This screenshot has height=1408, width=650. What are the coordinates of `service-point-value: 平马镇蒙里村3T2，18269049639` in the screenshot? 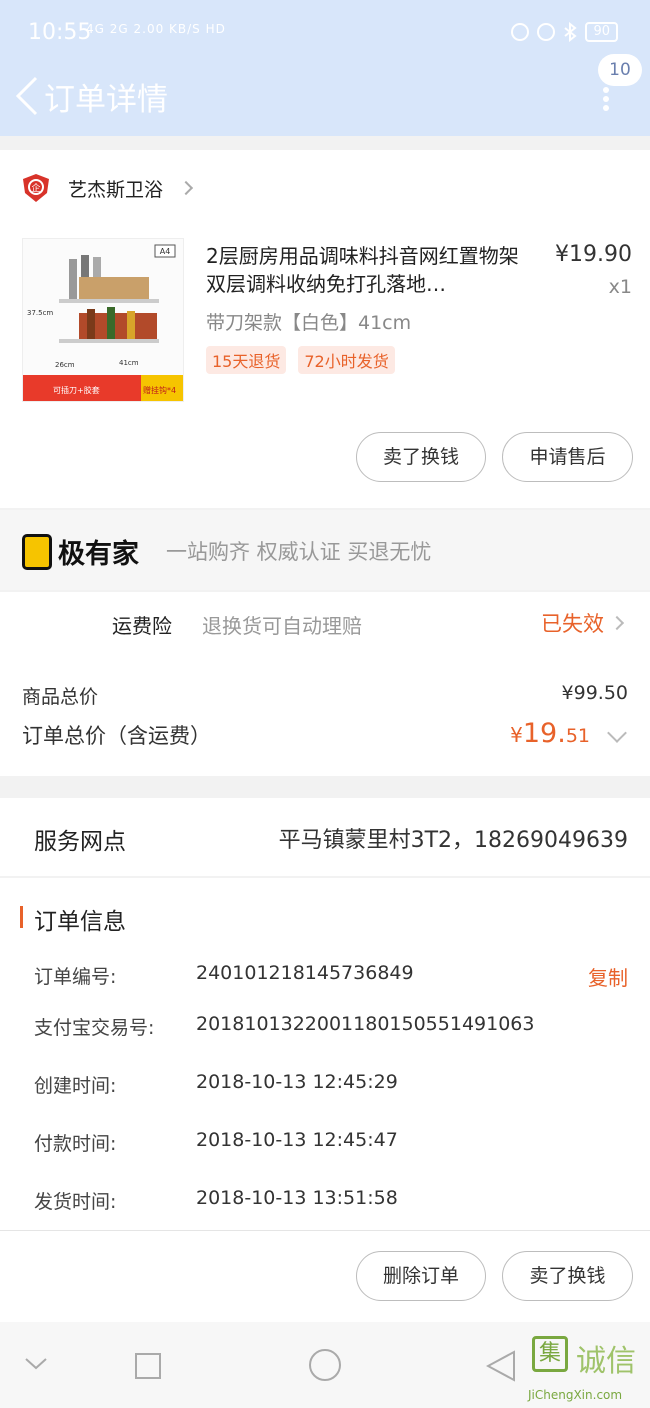 It's located at (453, 840).